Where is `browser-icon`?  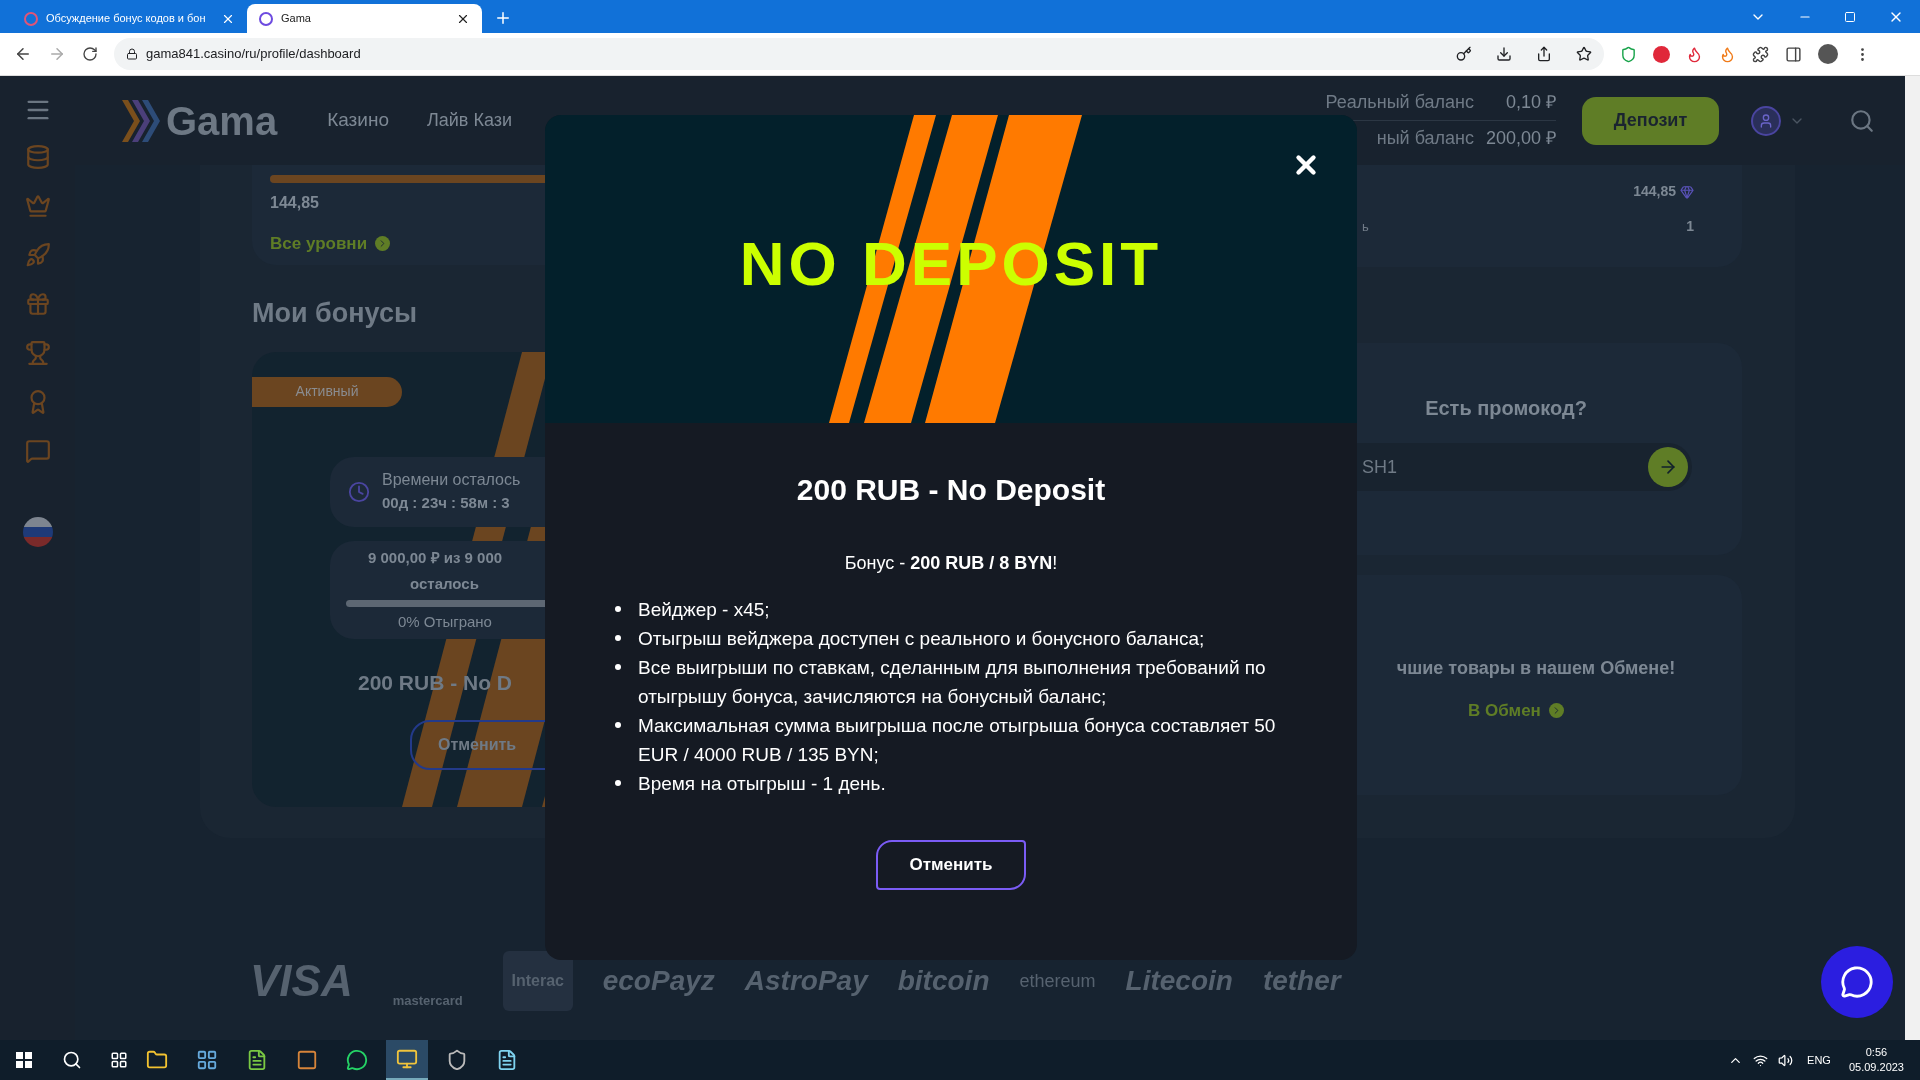 browser-icon is located at coordinates (407, 1059).